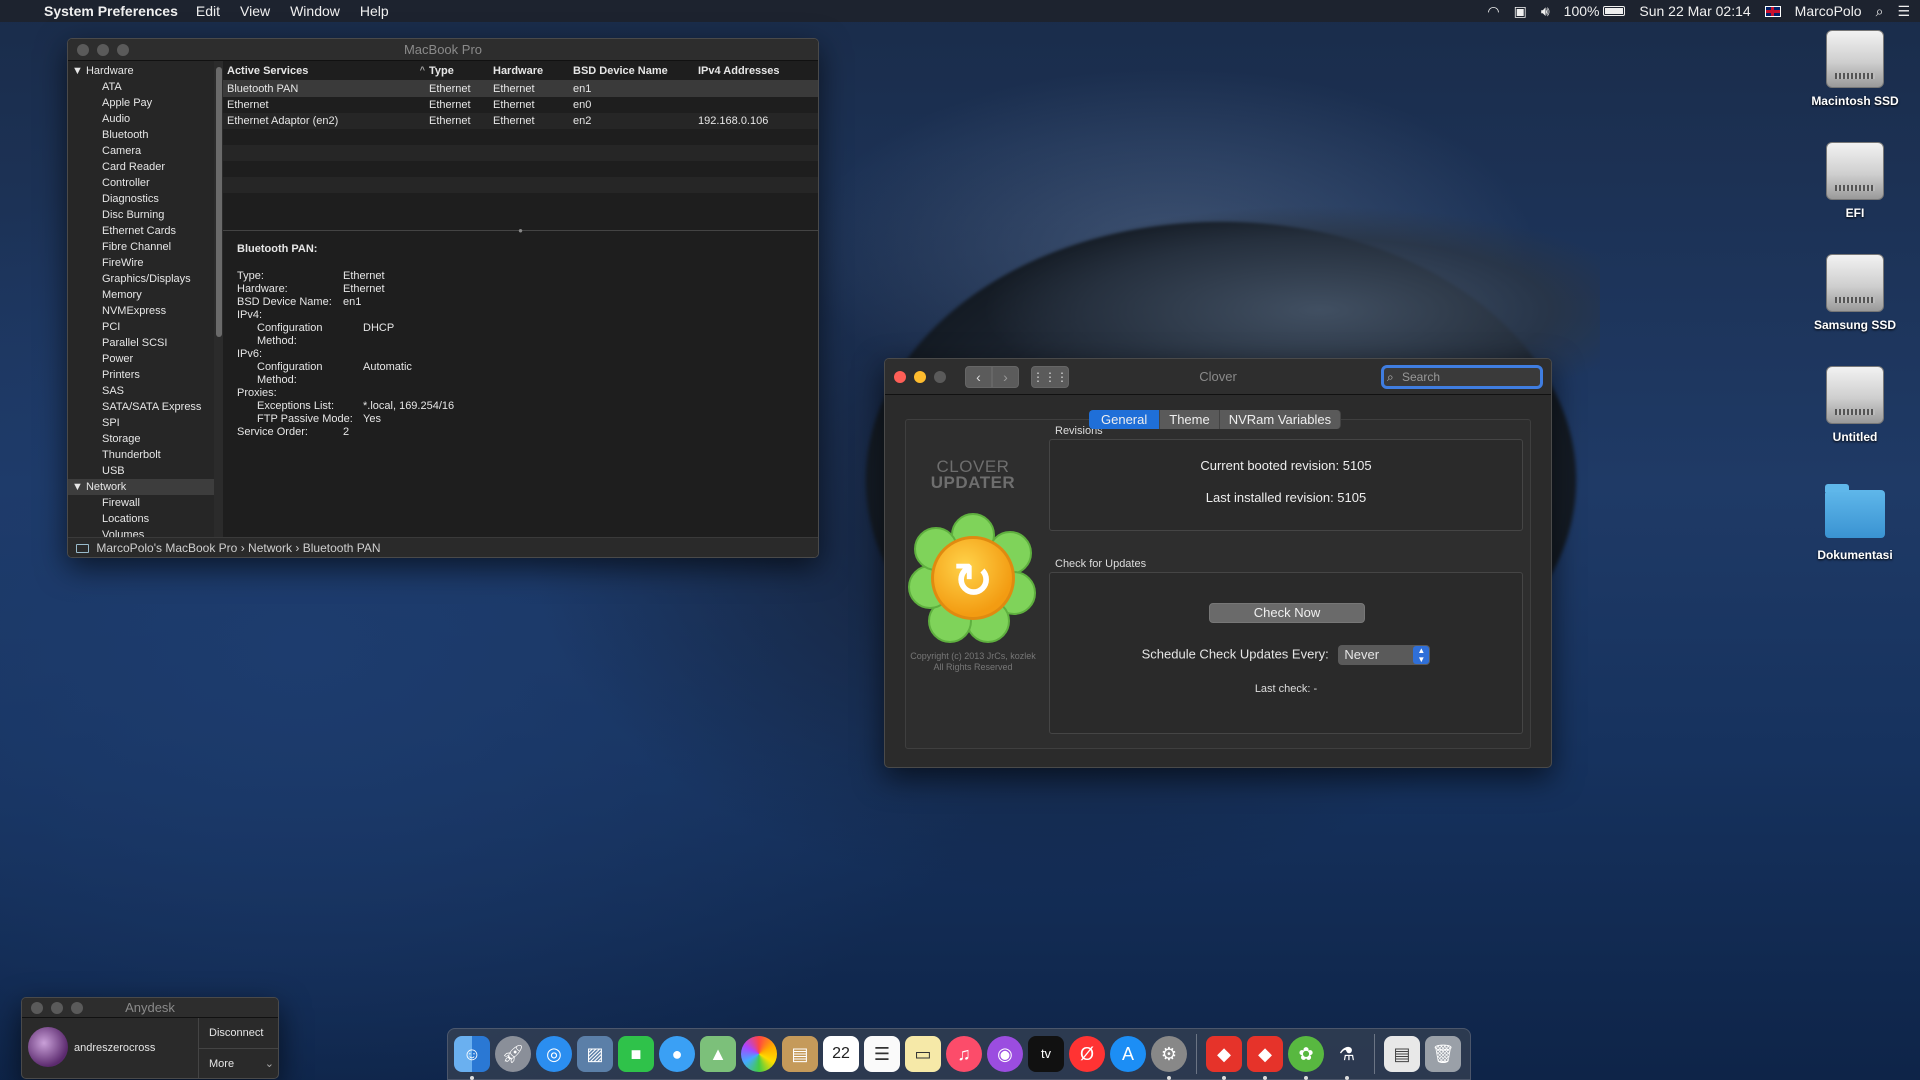  Describe the element at coordinates (141, 103) in the screenshot. I see `sidebar-item-apple-pay: Apple Pay` at that location.